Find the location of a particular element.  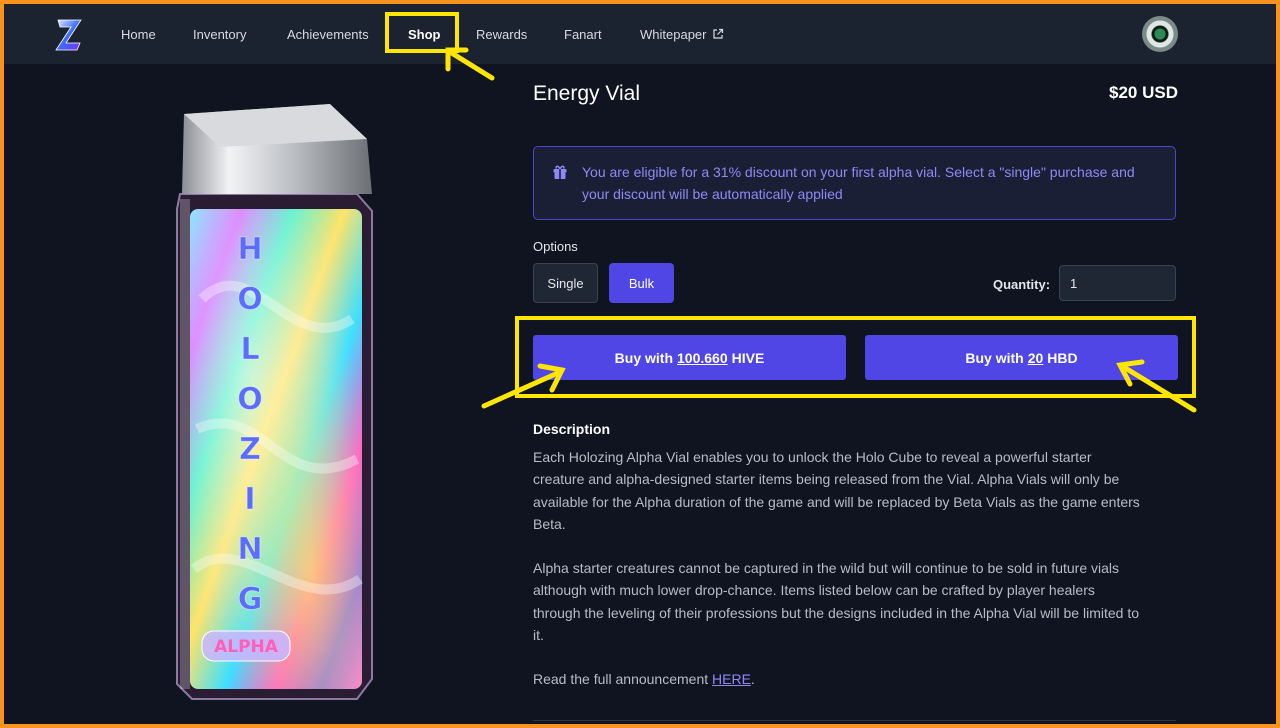

options-label: Options is located at coordinates (555, 246).